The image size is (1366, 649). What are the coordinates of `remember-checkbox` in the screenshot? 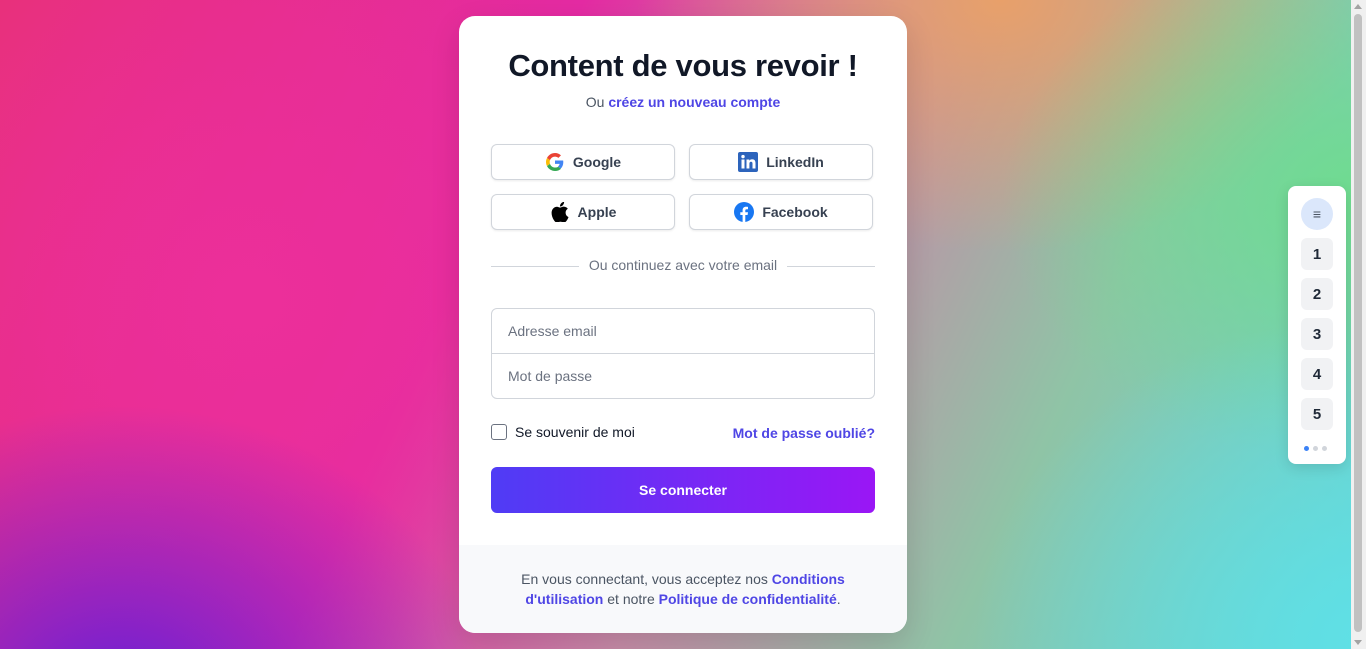 It's located at (499, 432).